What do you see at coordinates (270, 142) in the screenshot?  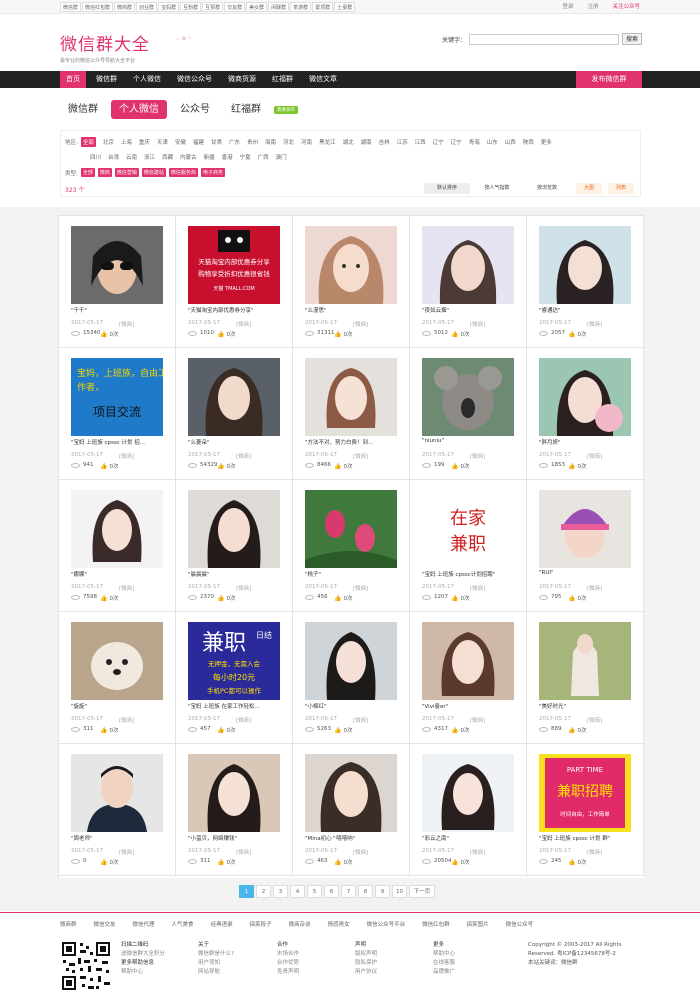 I see `region-option: 海南` at bounding box center [270, 142].